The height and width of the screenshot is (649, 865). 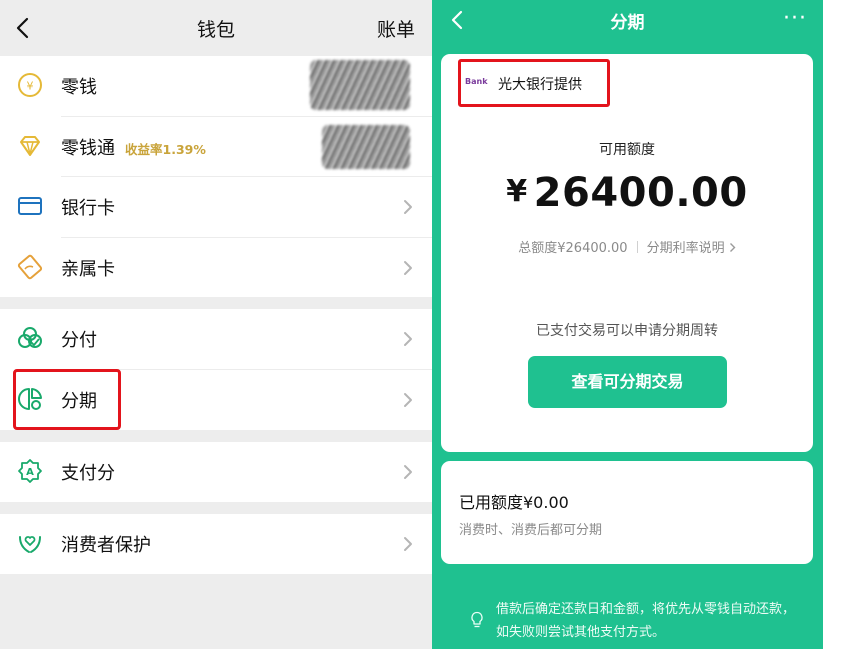 What do you see at coordinates (30, 337) in the screenshot?
I see `split-pay-icon` at bounding box center [30, 337].